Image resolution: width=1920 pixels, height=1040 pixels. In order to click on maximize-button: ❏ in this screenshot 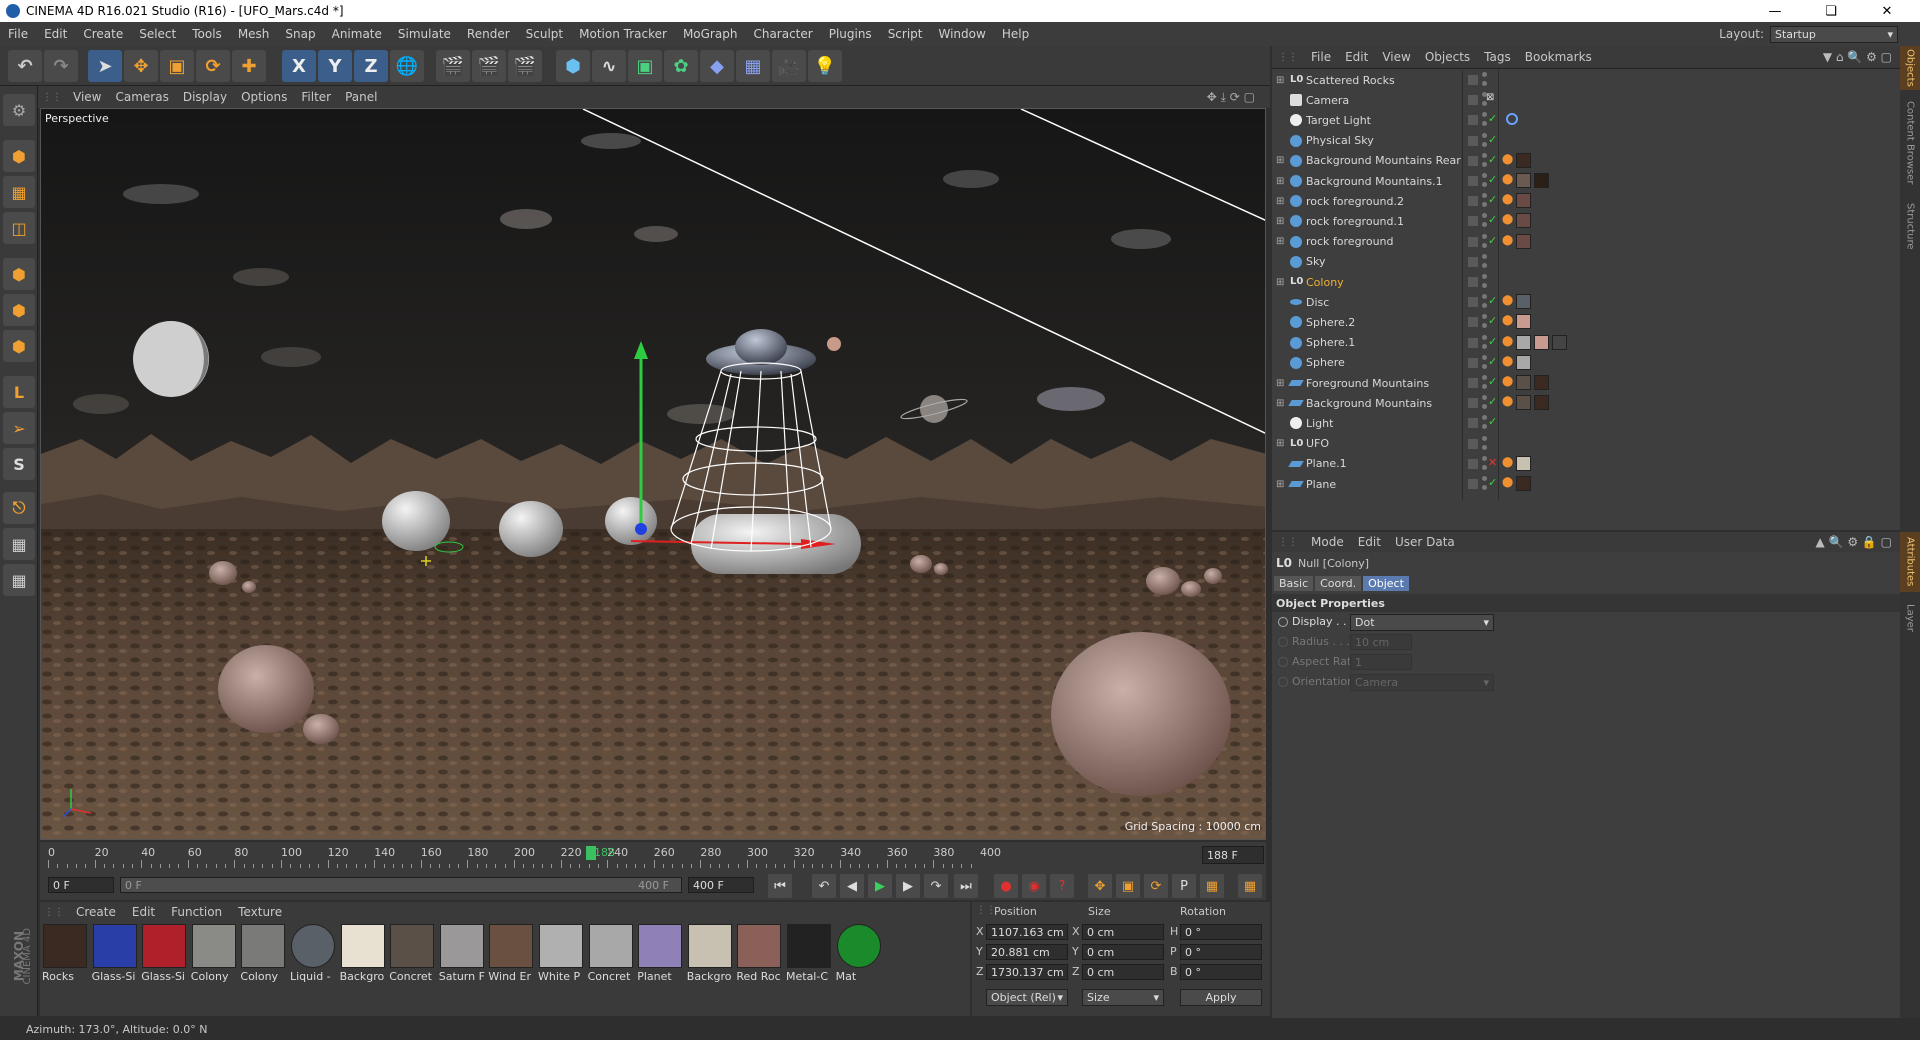, I will do `click(1831, 11)`.